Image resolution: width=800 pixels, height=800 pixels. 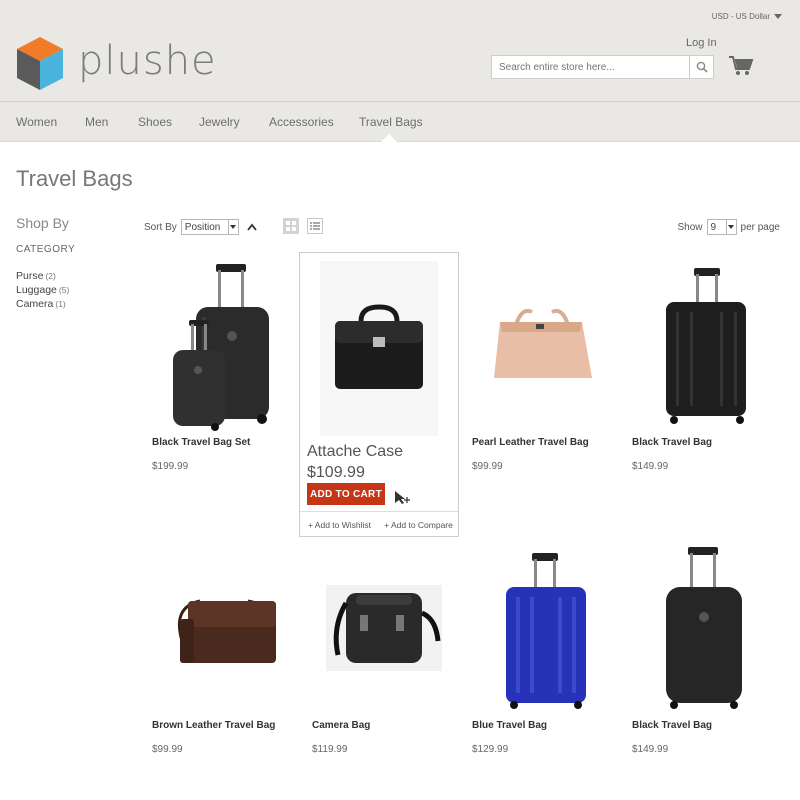 I want to click on product-card: Brown Leather Travel Bag $99.99, so click(x=232, y=650).